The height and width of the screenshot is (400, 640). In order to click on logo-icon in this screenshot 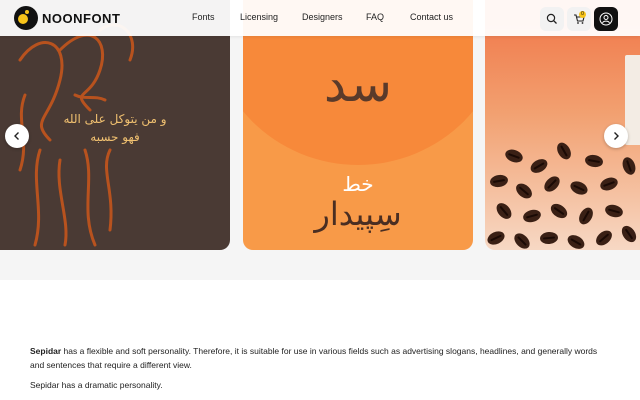, I will do `click(26, 18)`.